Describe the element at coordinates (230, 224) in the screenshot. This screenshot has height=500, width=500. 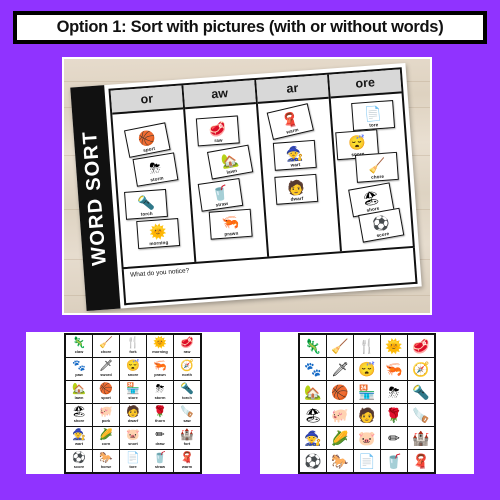
I see `word-card: 🦐 prawn` at that location.